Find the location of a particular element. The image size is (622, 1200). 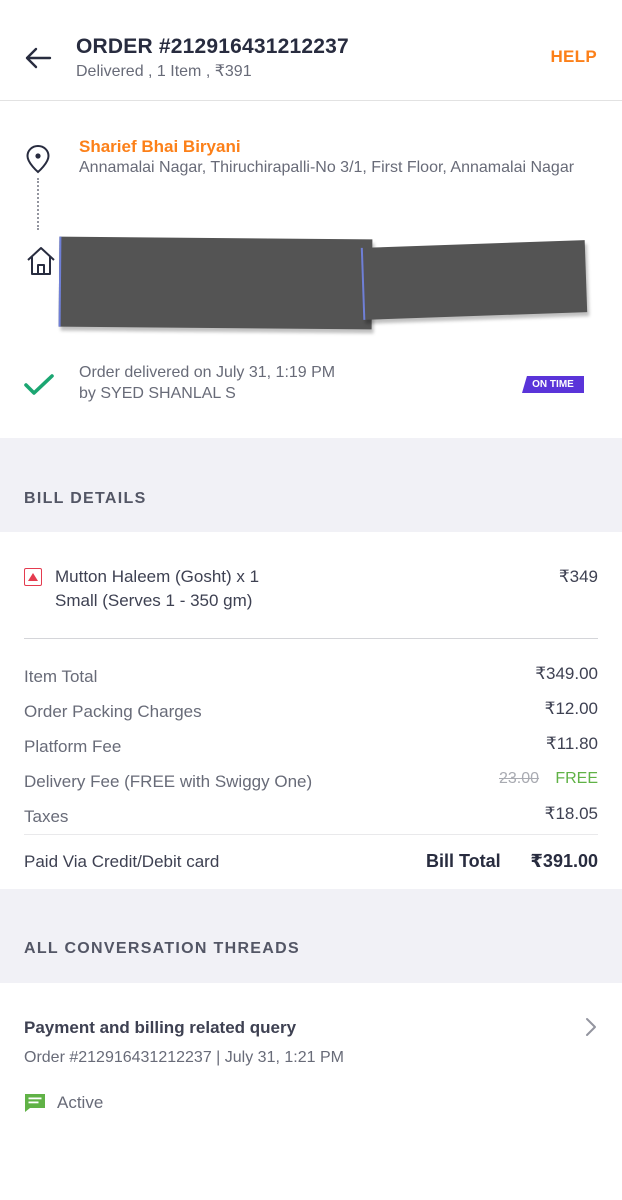

home-icon is located at coordinates (41, 261).